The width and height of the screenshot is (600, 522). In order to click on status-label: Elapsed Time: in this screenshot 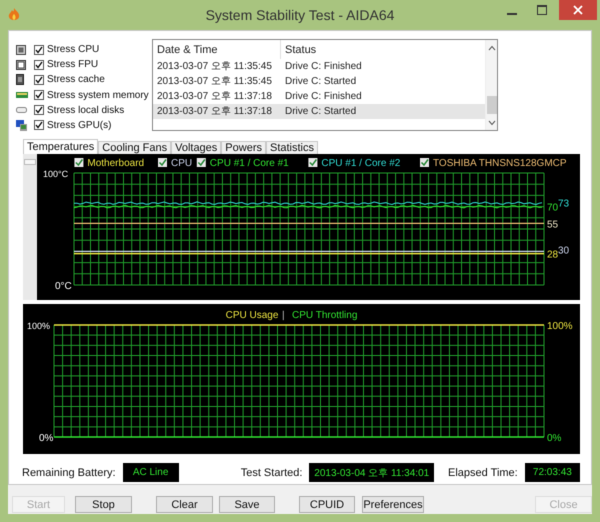, I will do `click(483, 472)`.